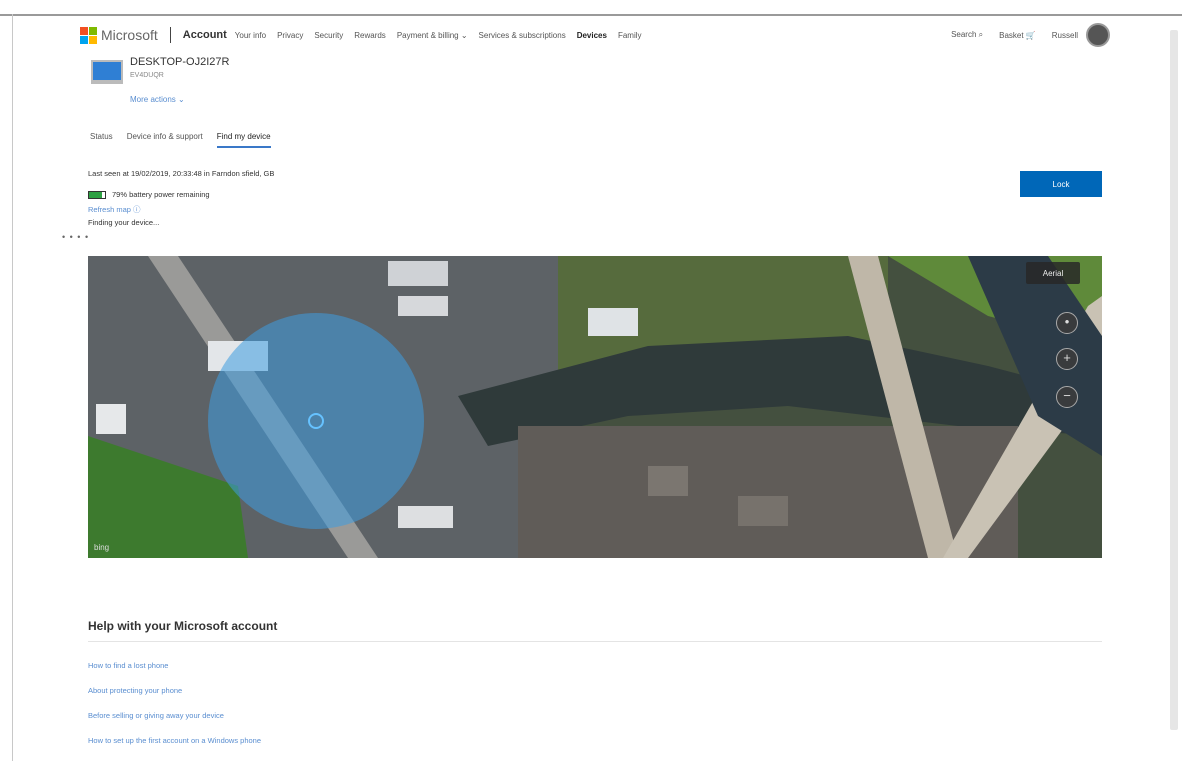  I want to click on nav-services-subscriptions: Services & subscriptions, so click(522, 35).